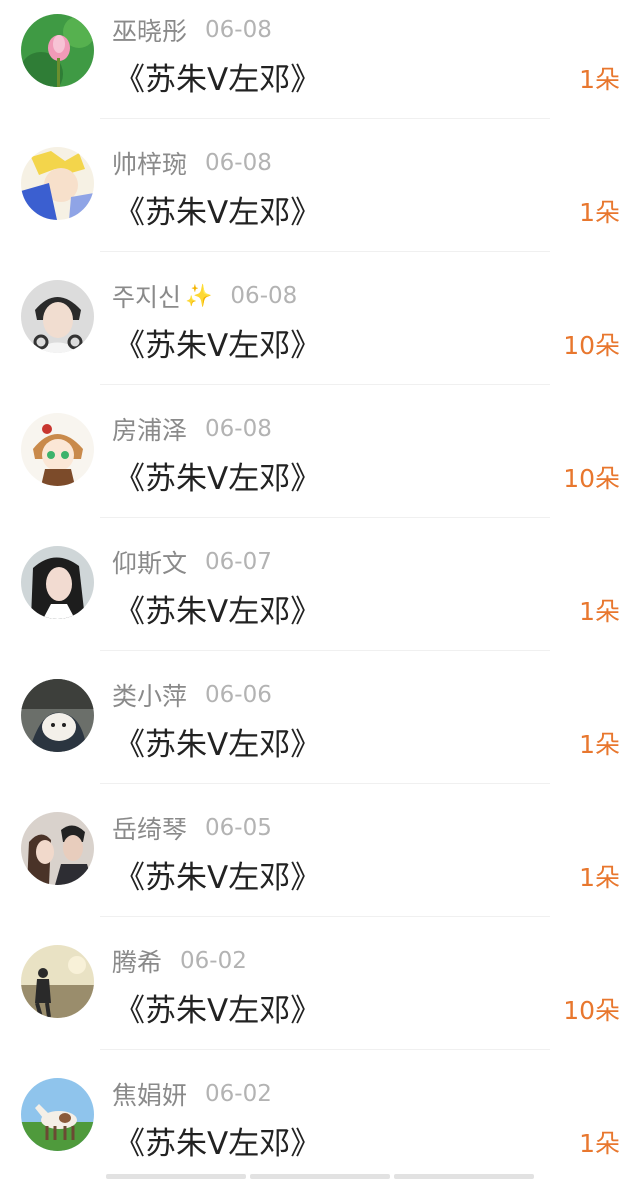 Image resolution: width=640 pixels, height=1197 pixels. Describe the element at coordinates (238, 695) in the screenshot. I see `gift-date: 06-06` at that location.